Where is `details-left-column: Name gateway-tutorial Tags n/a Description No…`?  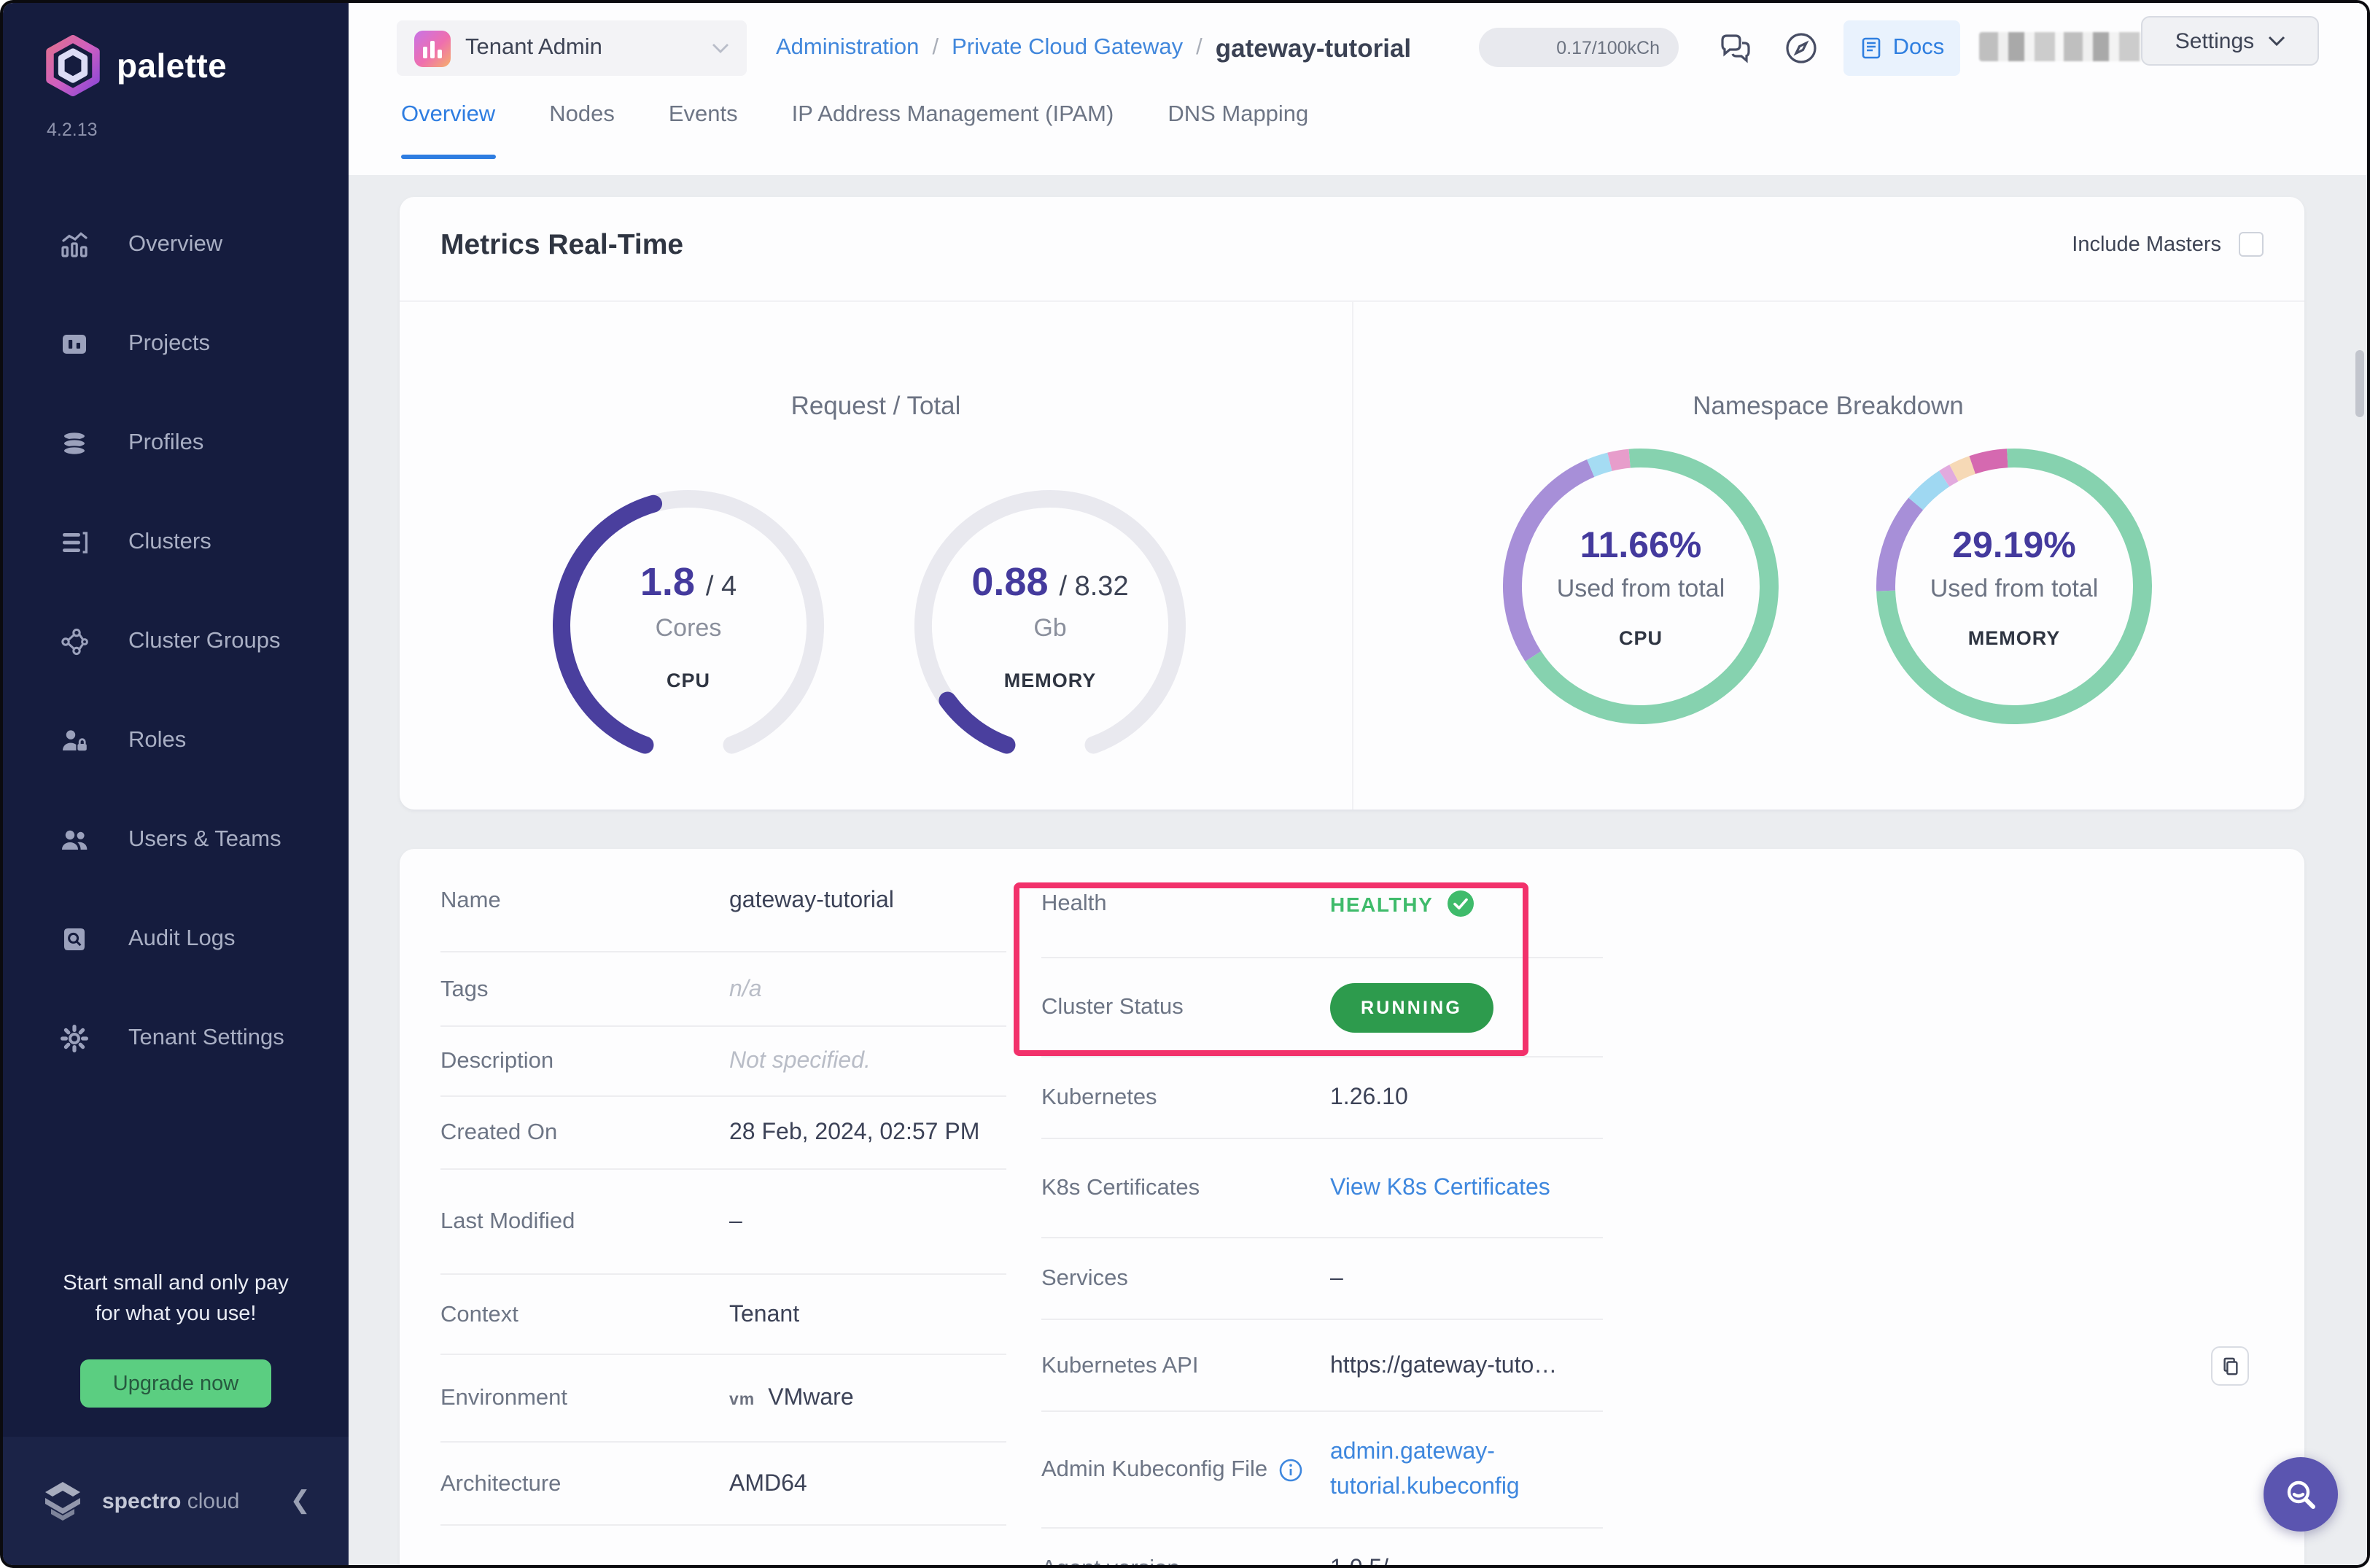
details-left-column: Name gateway-tutorial Tags n/a Description No… is located at coordinates (720, 1187).